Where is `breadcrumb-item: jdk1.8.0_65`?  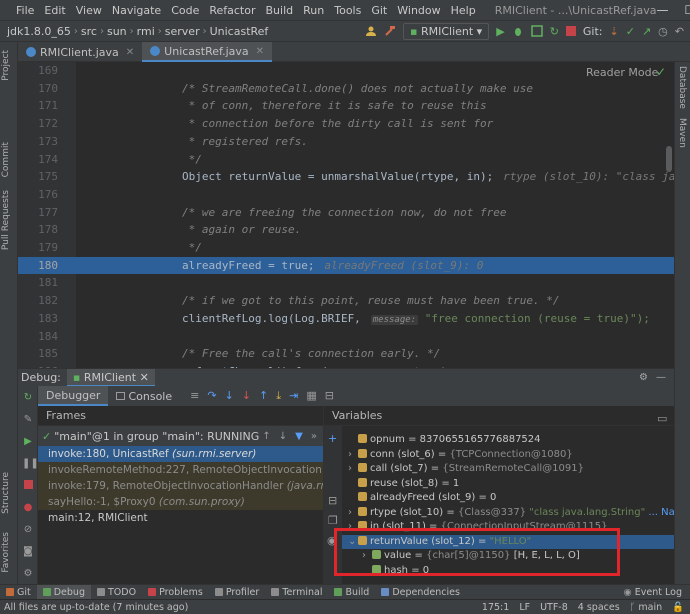 breadcrumb-item: jdk1.8.0_65 is located at coordinates (39, 31).